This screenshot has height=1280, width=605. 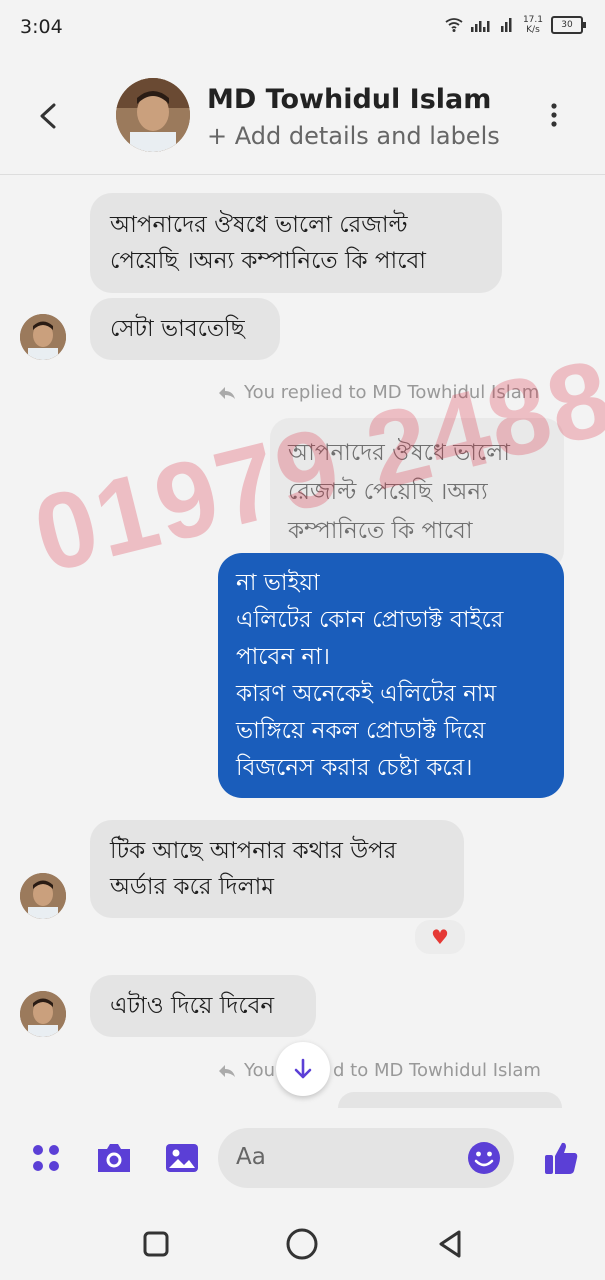 I want to click on like-button, so click(x=561, y=1158).